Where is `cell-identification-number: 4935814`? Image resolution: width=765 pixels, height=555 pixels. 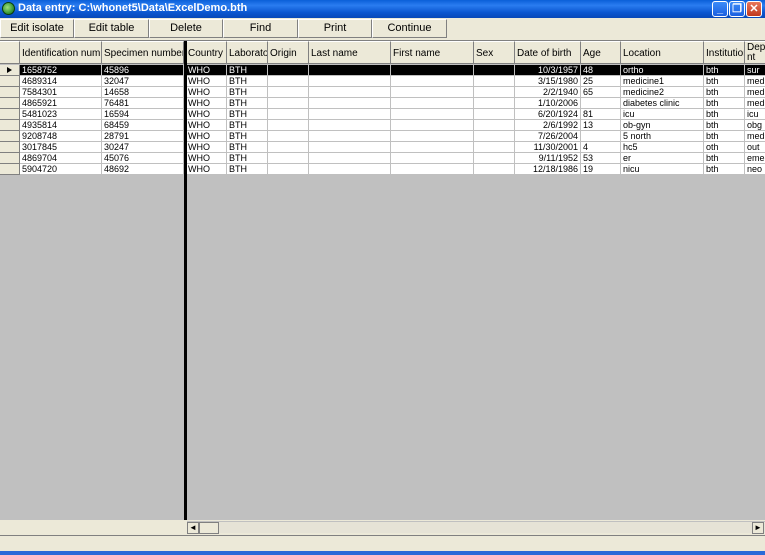 cell-identification-number: 4935814 is located at coordinates (61, 125).